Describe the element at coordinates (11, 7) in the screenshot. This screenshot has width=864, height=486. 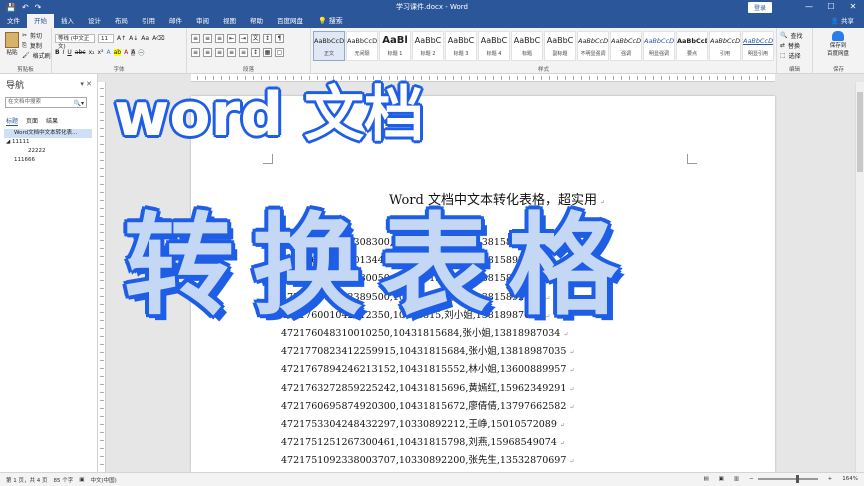
I see `save-icon: 💾` at that location.